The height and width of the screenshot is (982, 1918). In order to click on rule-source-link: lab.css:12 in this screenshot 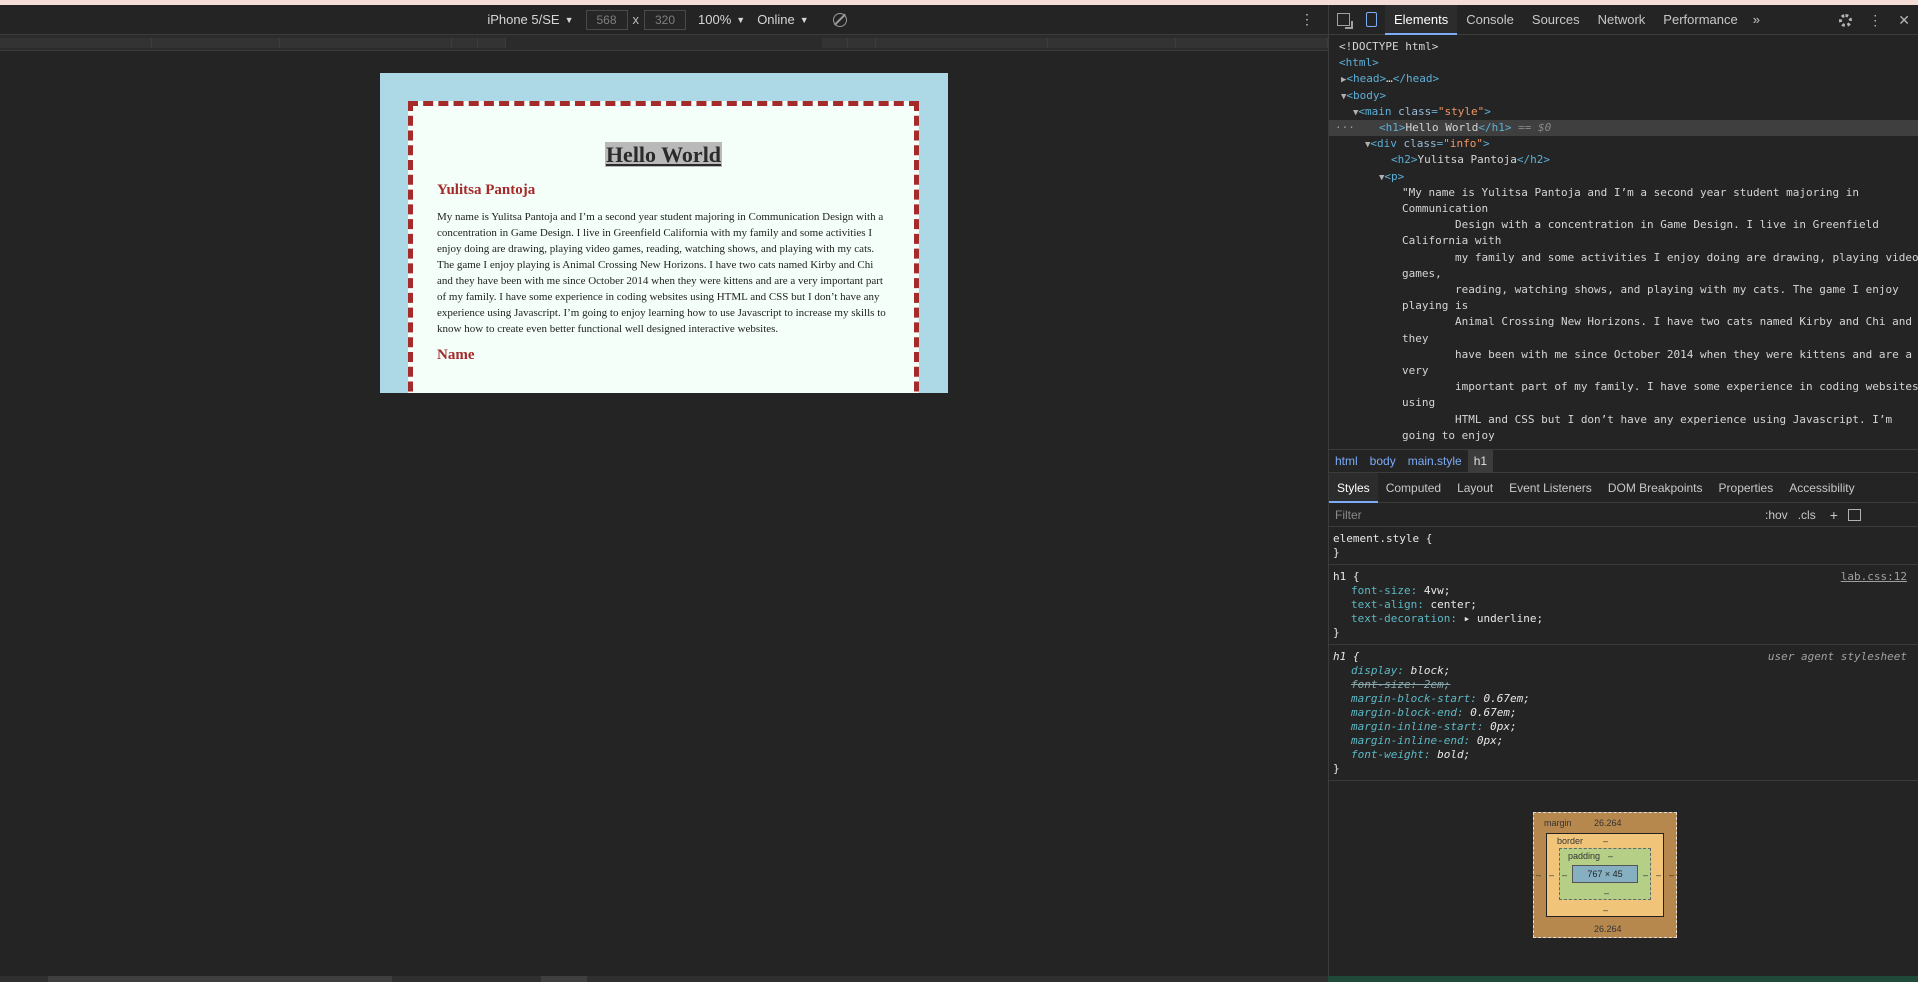, I will do `click(1874, 577)`.